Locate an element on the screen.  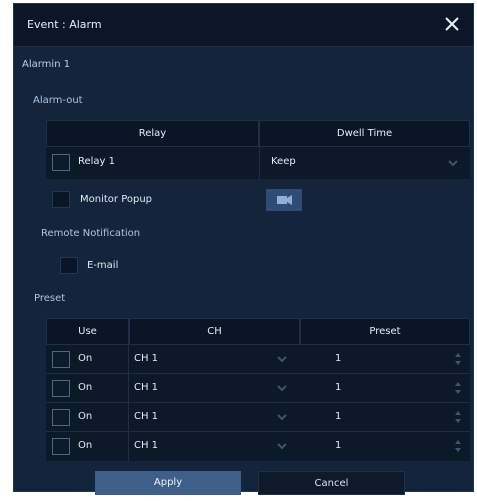
relay-column-header: Relay is located at coordinates (152, 133).